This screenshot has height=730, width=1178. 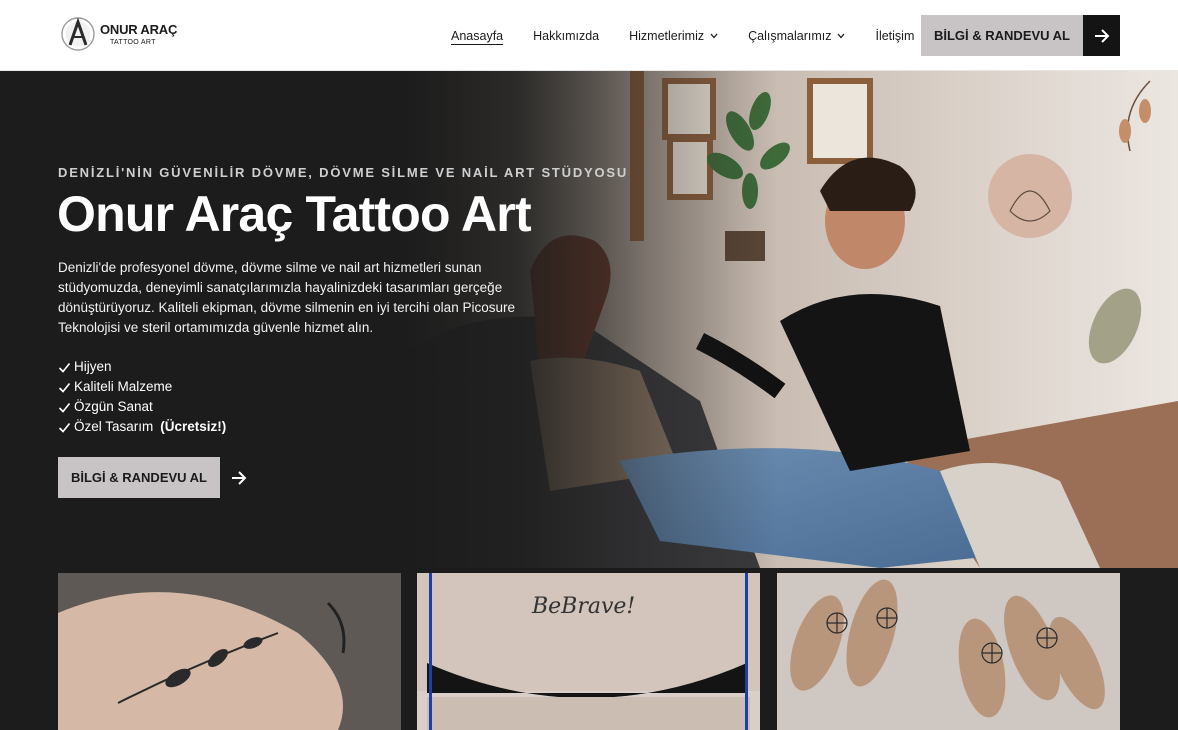 I want to click on nav-label: Çalışmalarımız, so click(x=790, y=35).